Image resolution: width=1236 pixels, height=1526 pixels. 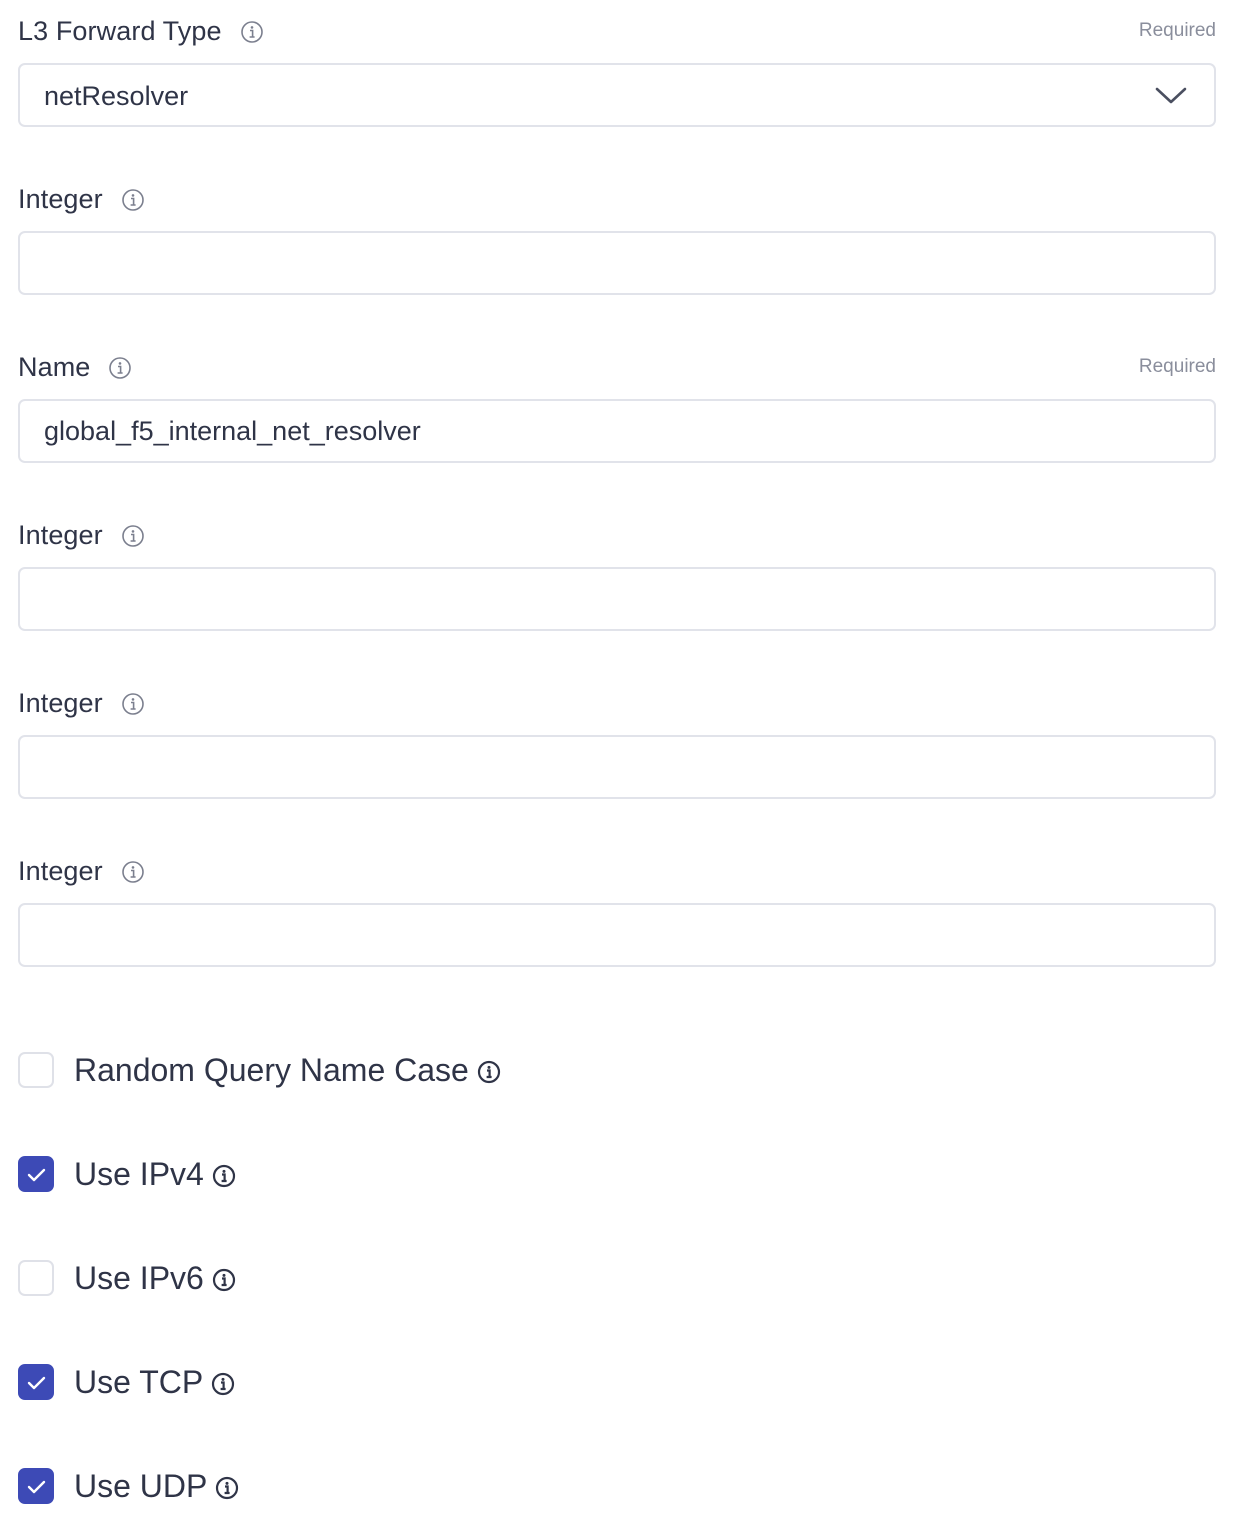 I want to click on checkbox-row-use-tcp: Use TCP, so click(x=126, y=1382).